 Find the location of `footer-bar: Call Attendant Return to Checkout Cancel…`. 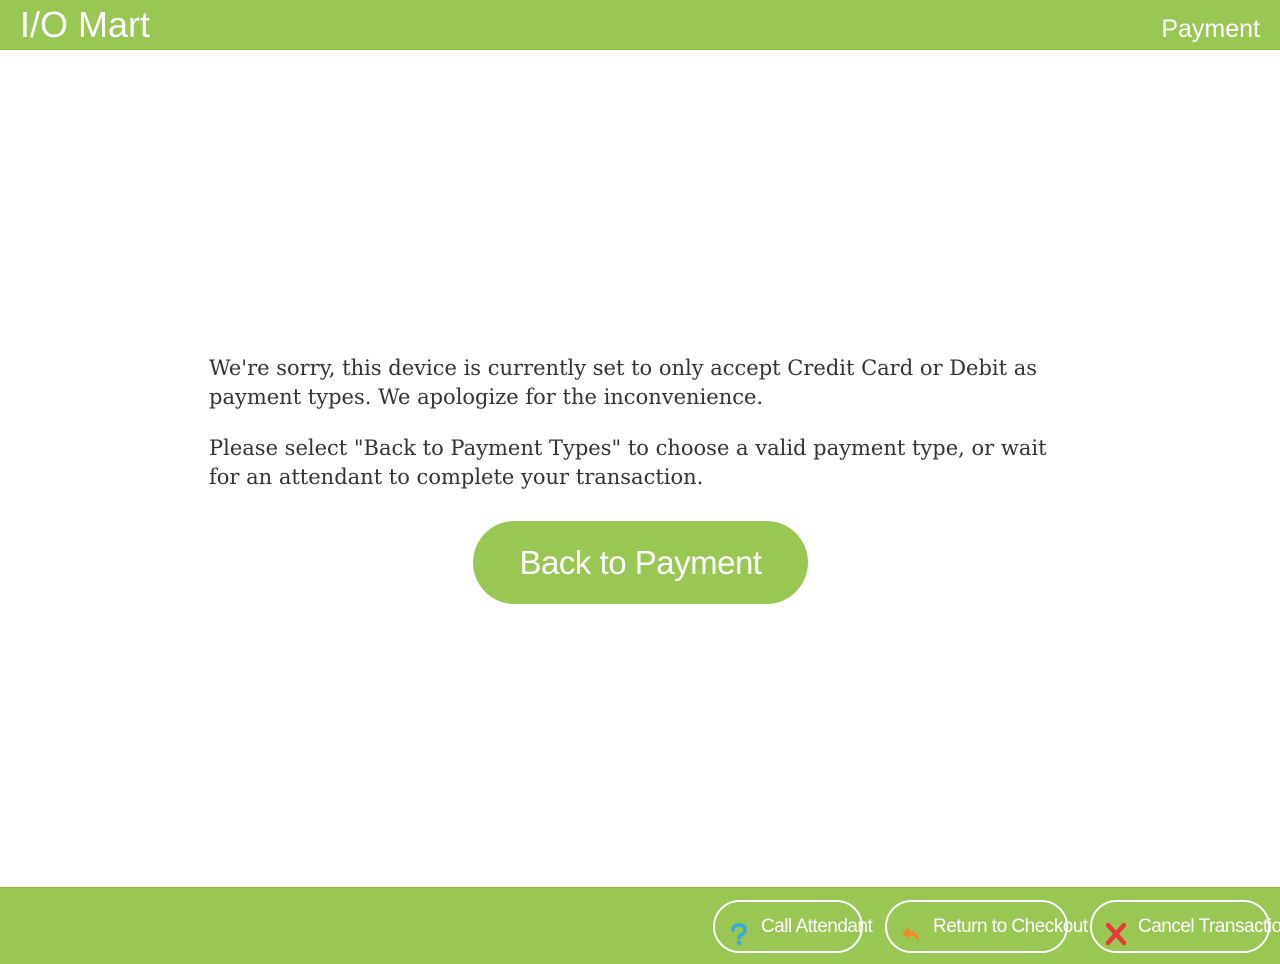

footer-bar: Call Attendant Return to Checkout Cancel… is located at coordinates (640, 925).